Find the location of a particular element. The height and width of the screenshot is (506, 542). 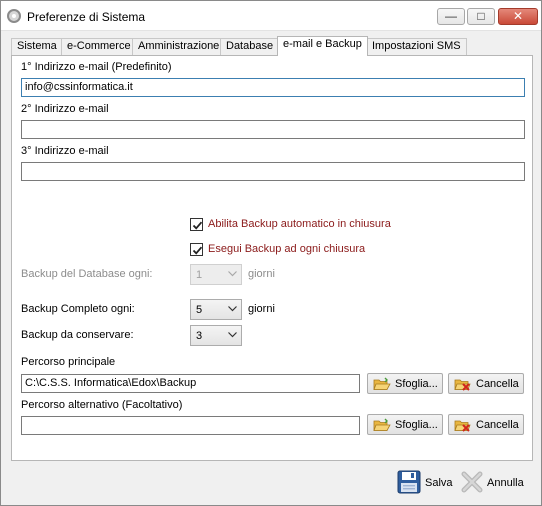

db-backup-every-select: 1 is located at coordinates (216, 274).